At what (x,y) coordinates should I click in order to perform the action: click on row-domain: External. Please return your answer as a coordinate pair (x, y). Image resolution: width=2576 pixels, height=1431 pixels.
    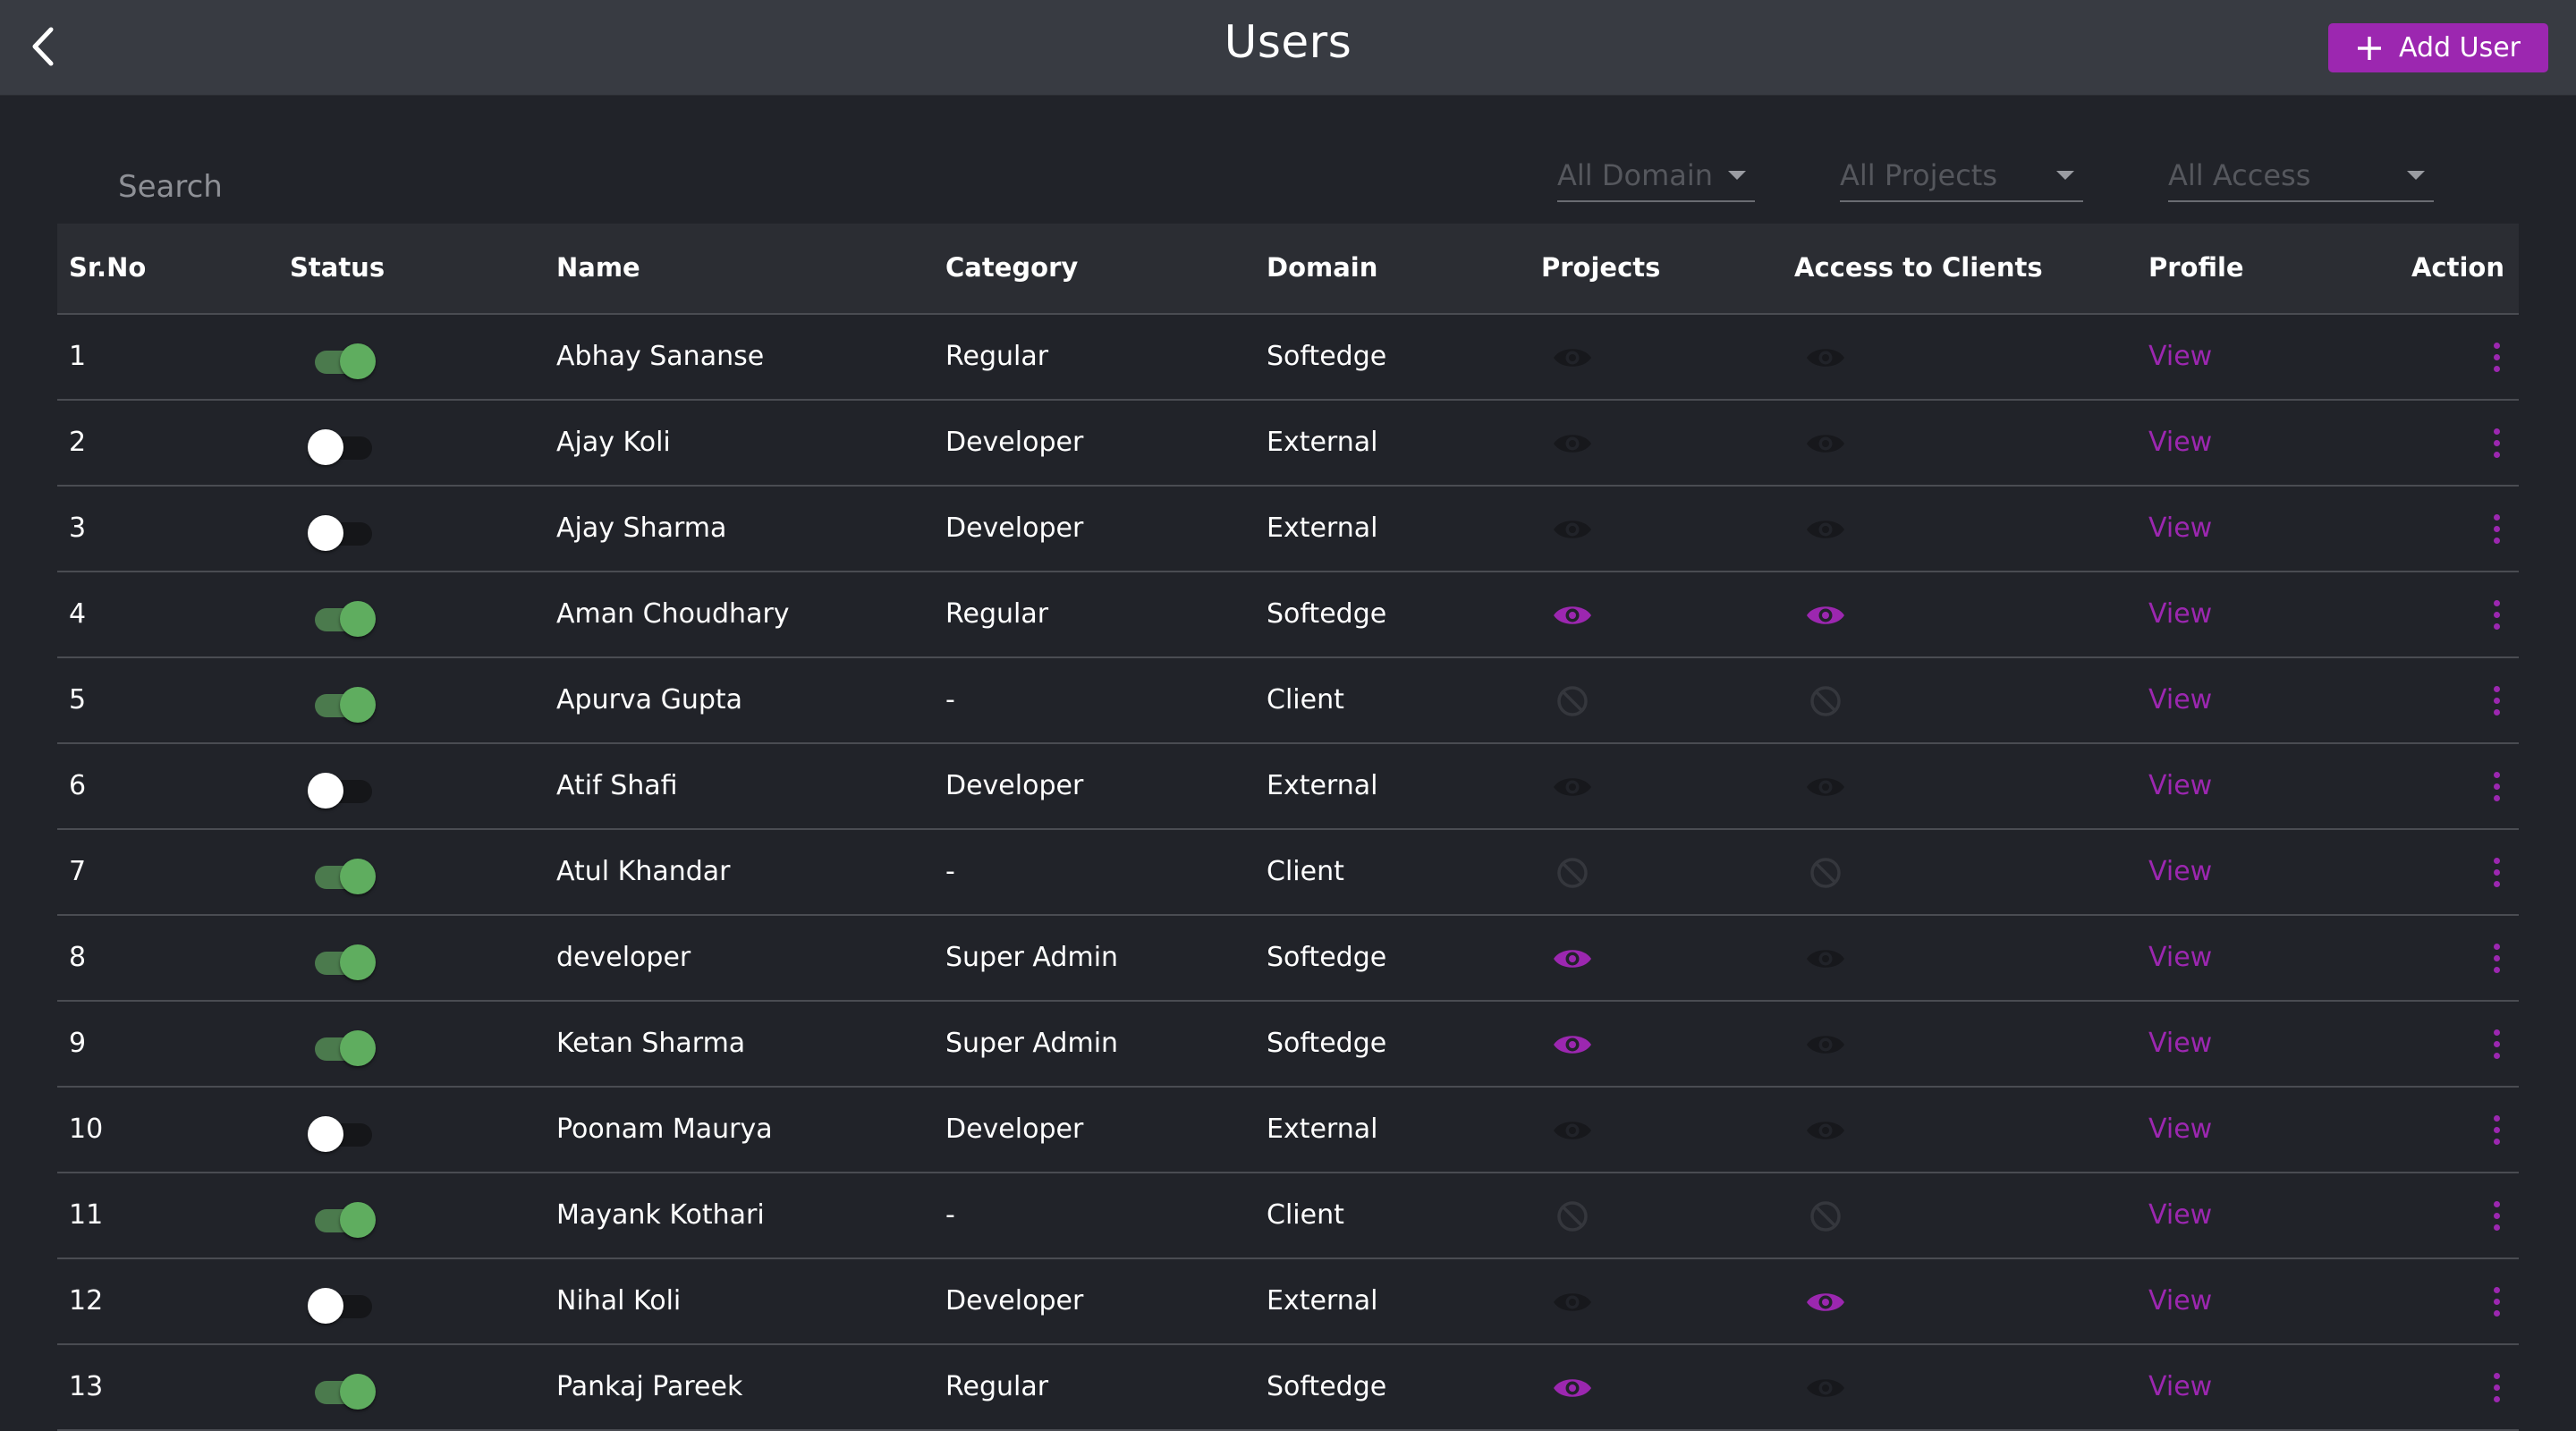
    Looking at the image, I should click on (1322, 443).